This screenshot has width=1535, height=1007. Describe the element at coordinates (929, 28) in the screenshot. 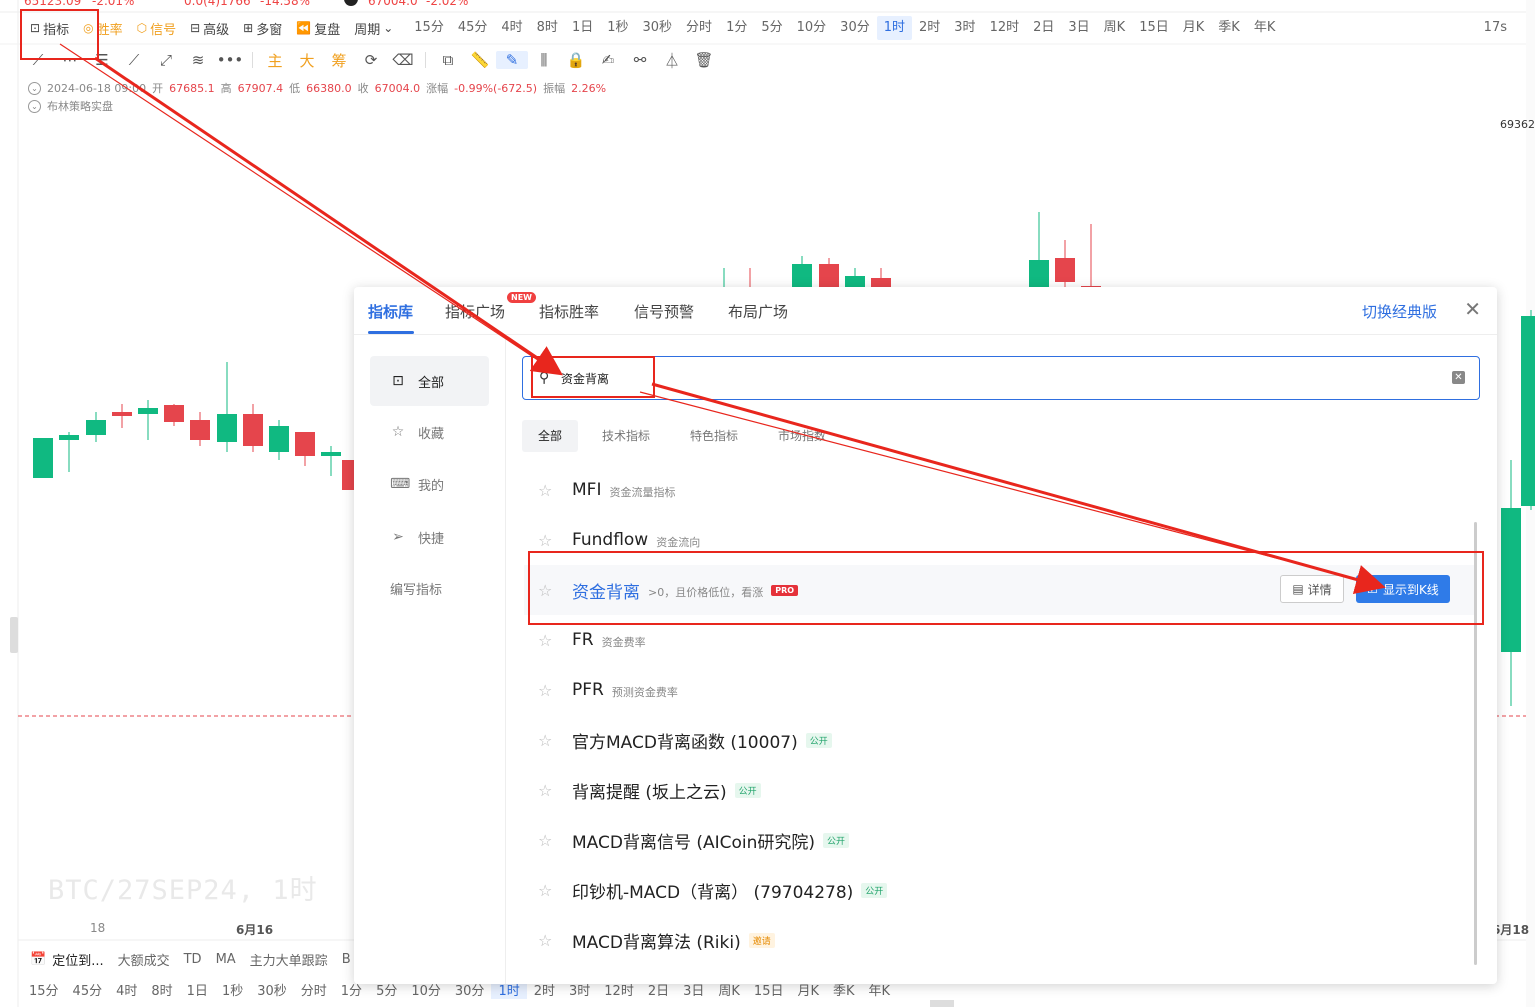

I see `period-option: 2时` at that location.